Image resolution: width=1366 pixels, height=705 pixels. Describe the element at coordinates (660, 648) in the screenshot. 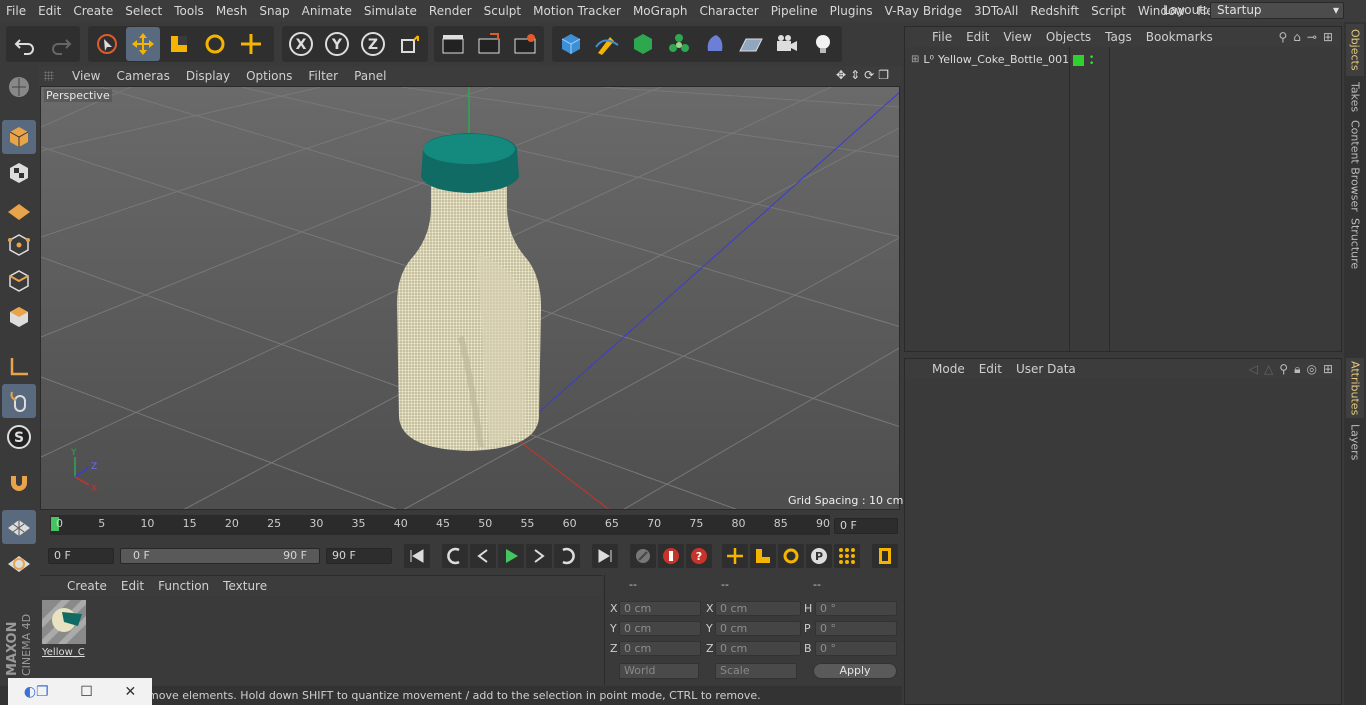

I see `pos-z-field: 0 cm` at that location.